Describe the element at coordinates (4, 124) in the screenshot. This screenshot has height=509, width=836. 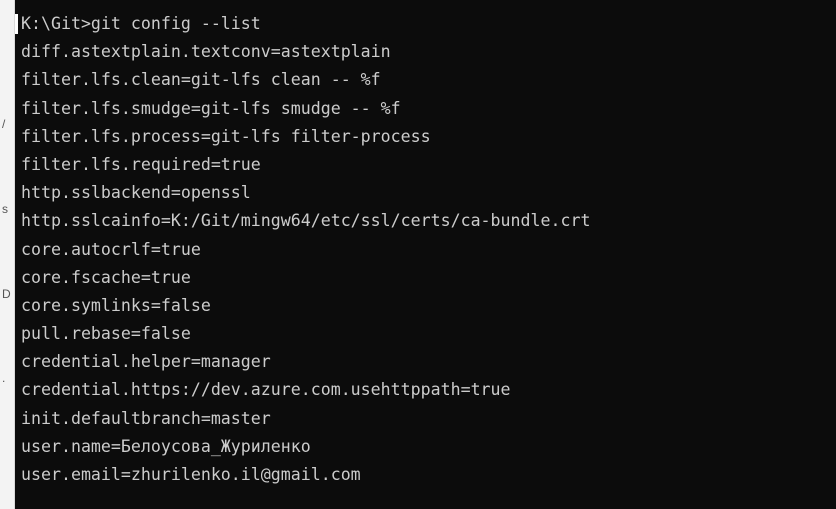
I see `background-glyph: /` at that location.